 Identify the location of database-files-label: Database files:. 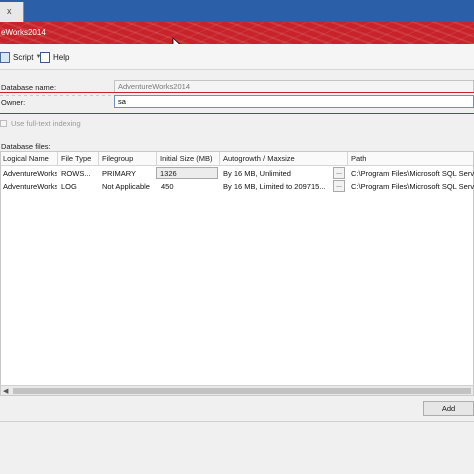
(26, 146).